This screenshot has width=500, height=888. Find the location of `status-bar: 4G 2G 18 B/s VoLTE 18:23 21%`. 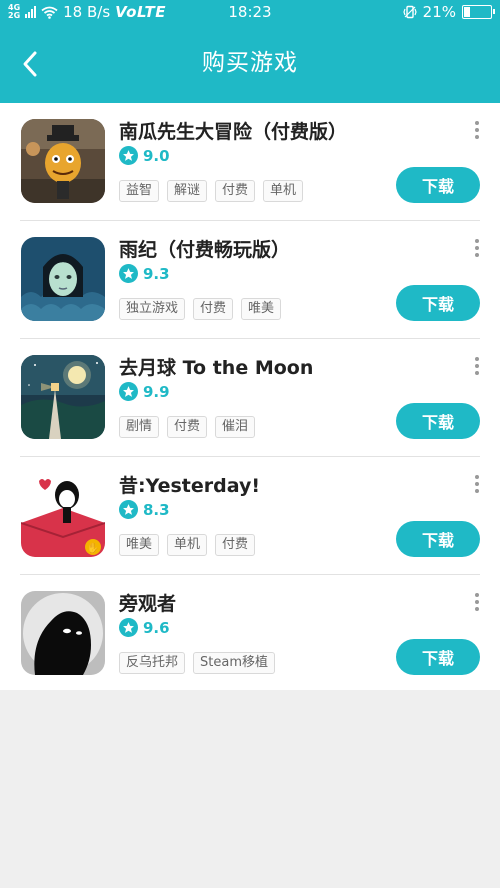

status-bar: 4G 2G 18 B/s VoLTE 18:23 21% is located at coordinates (250, 13).